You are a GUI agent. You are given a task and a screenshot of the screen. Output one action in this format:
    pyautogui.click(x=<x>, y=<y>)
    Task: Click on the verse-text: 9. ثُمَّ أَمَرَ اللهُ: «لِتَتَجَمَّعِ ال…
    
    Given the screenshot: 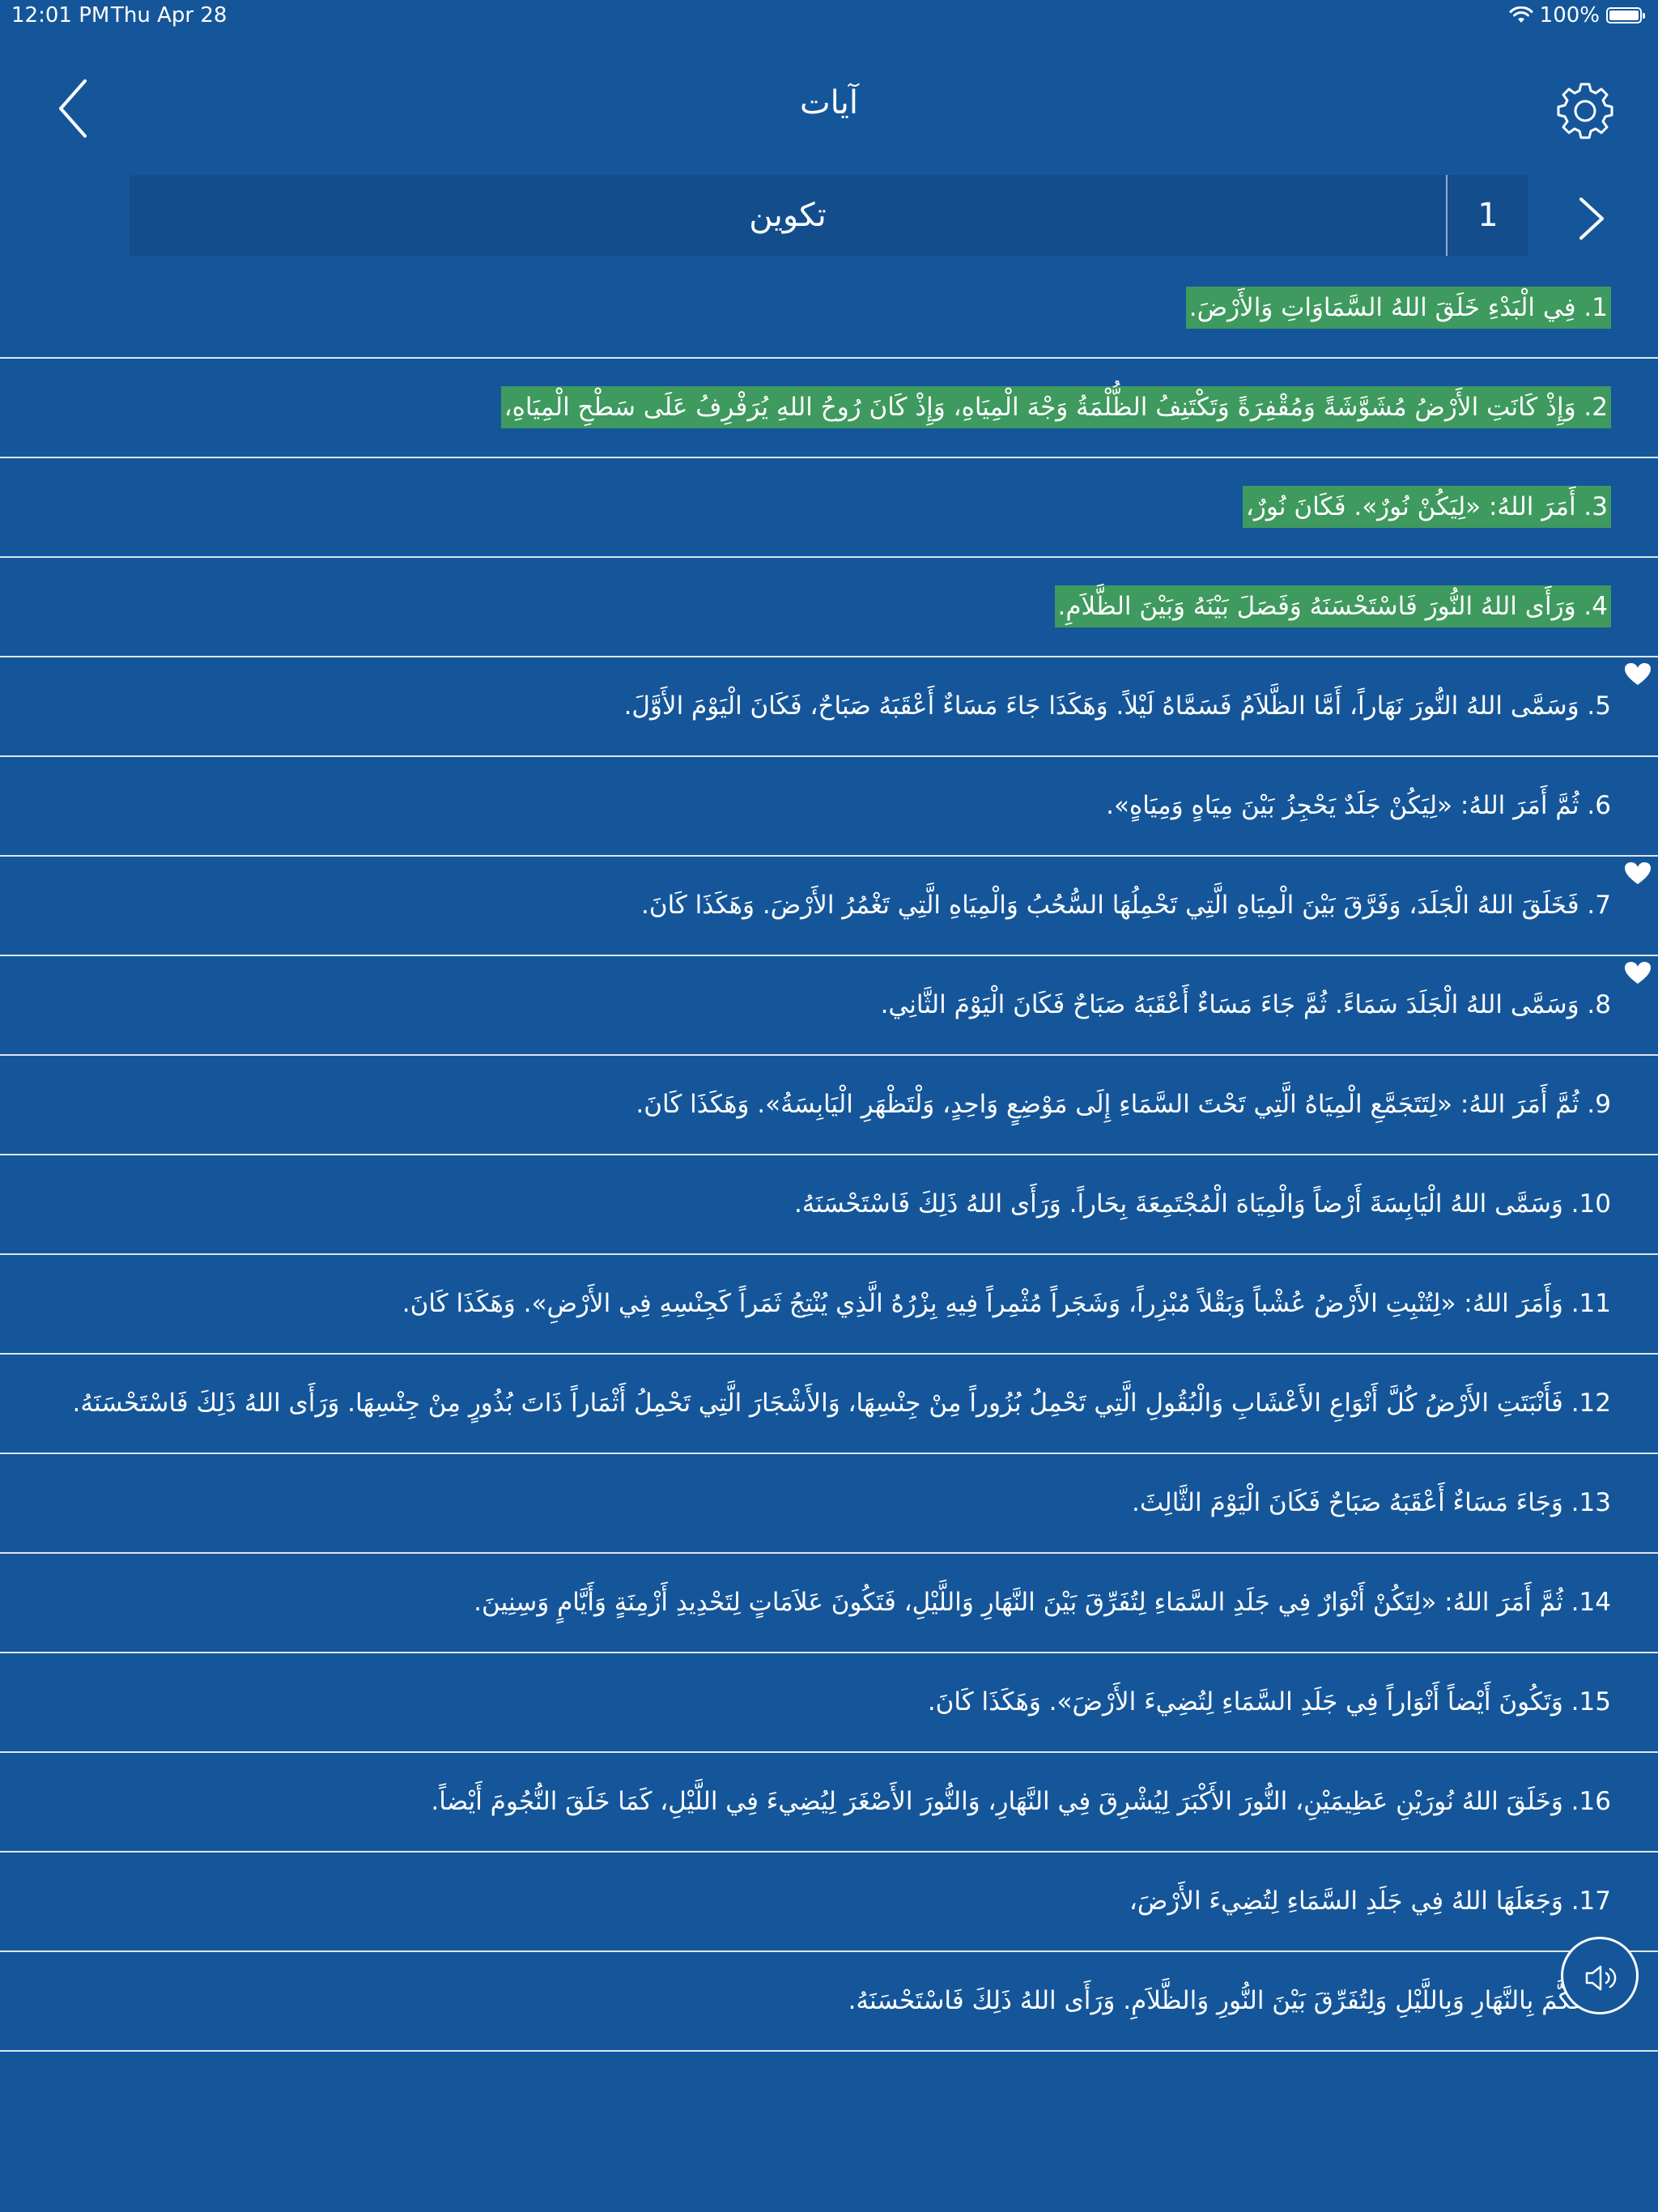 What is the action you would take?
    pyautogui.click(x=1123, y=1104)
    